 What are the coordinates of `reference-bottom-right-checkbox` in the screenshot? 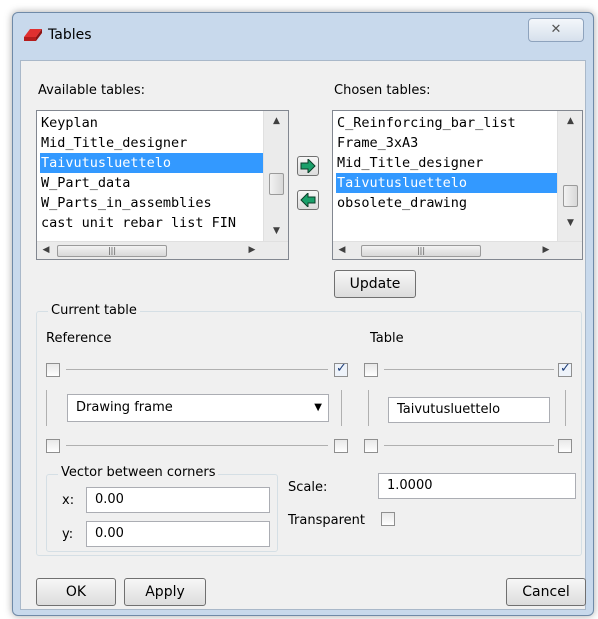 It's located at (341, 446).